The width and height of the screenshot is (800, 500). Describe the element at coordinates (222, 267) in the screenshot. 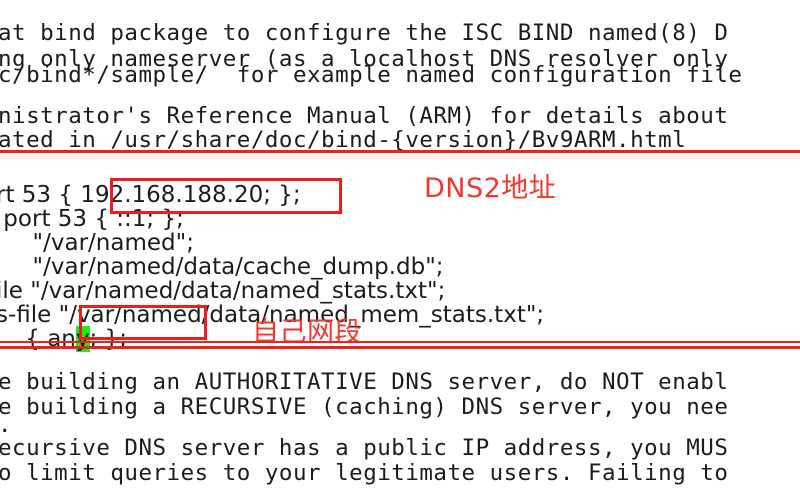

I see `dump-file-line: "/var/named/data/cache_dump.db";` at that location.